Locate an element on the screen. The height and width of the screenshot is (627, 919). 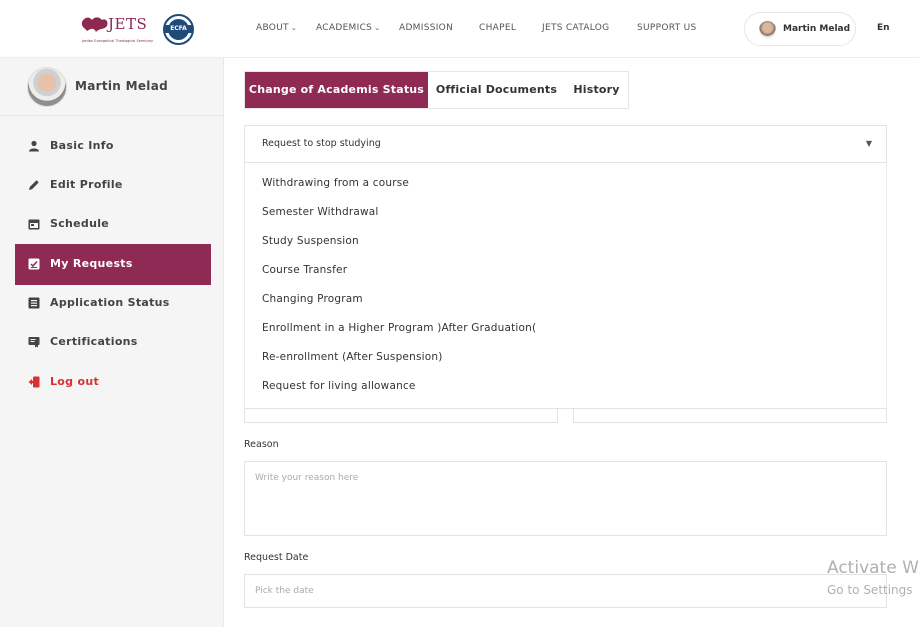
logout-icon is located at coordinates (34, 382).